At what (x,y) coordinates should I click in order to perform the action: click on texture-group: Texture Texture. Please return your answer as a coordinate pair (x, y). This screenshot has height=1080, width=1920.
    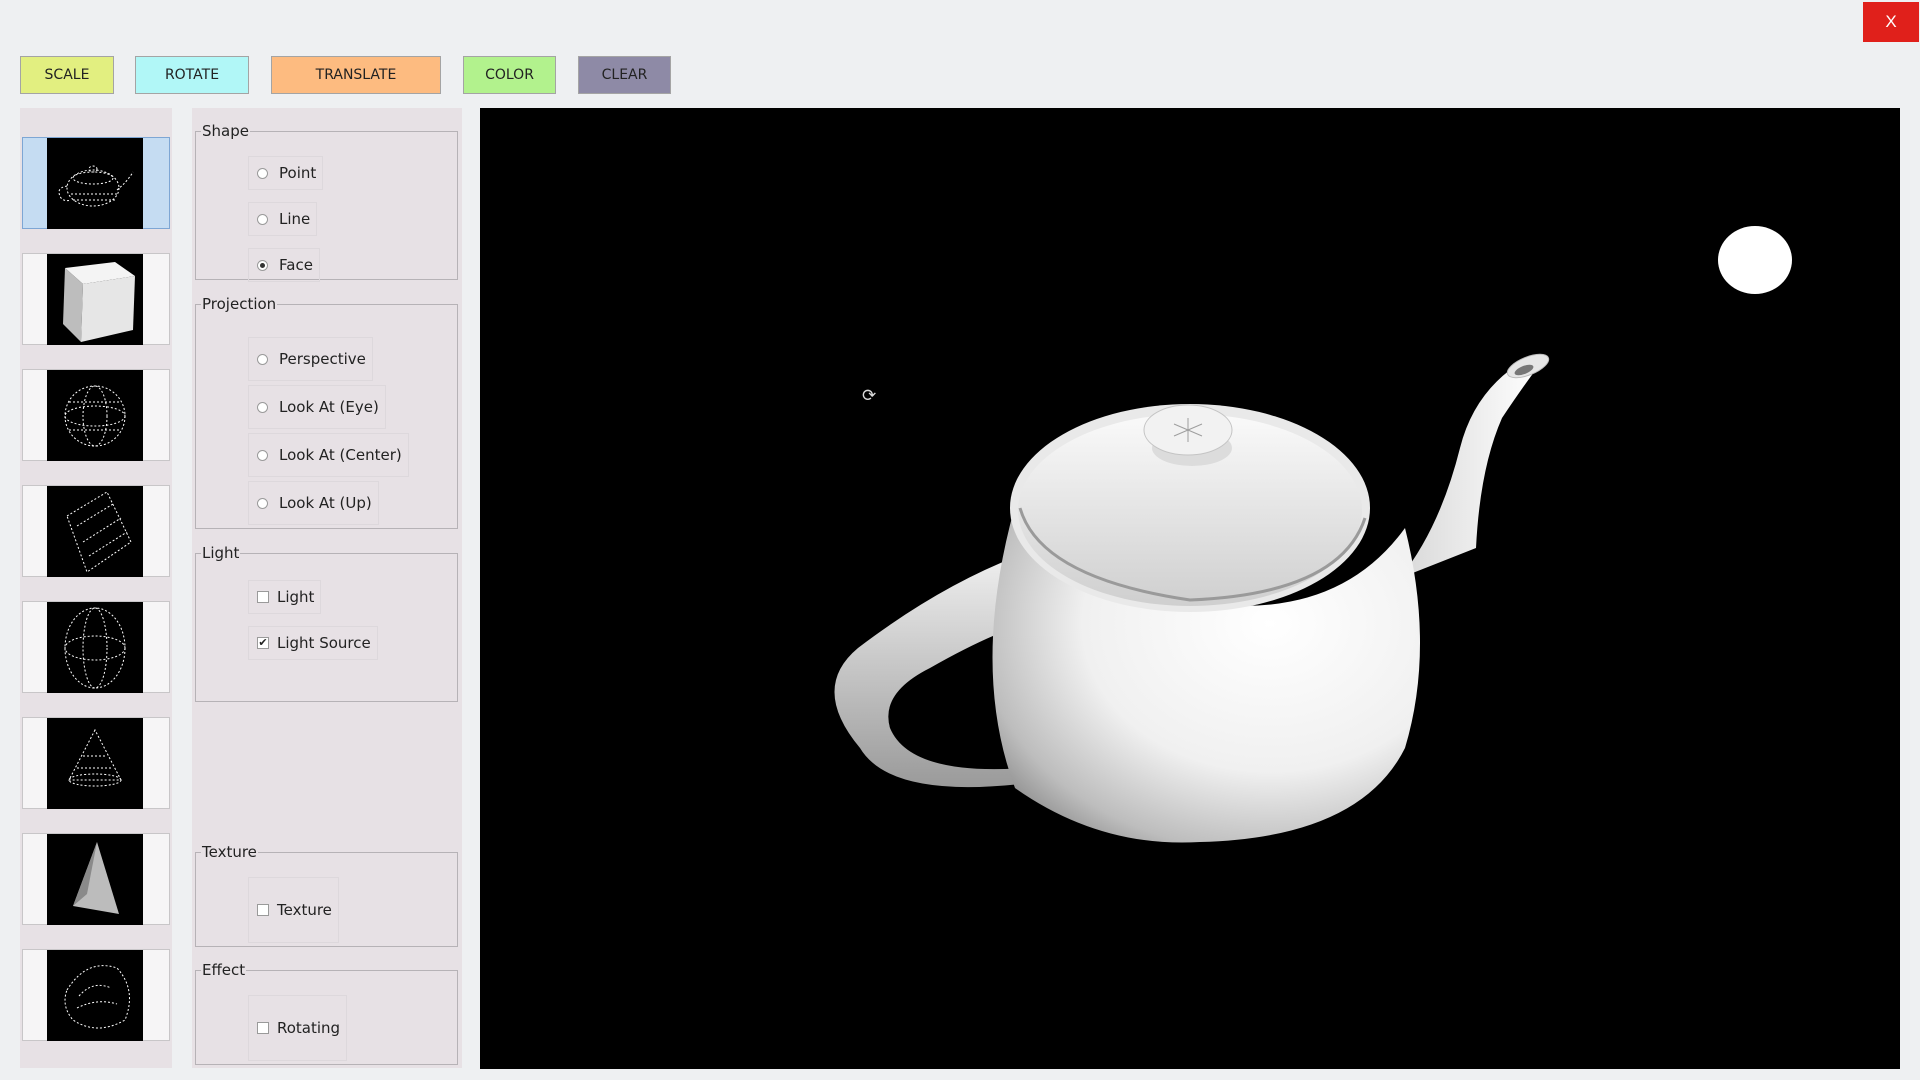
    Looking at the image, I should click on (326, 895).